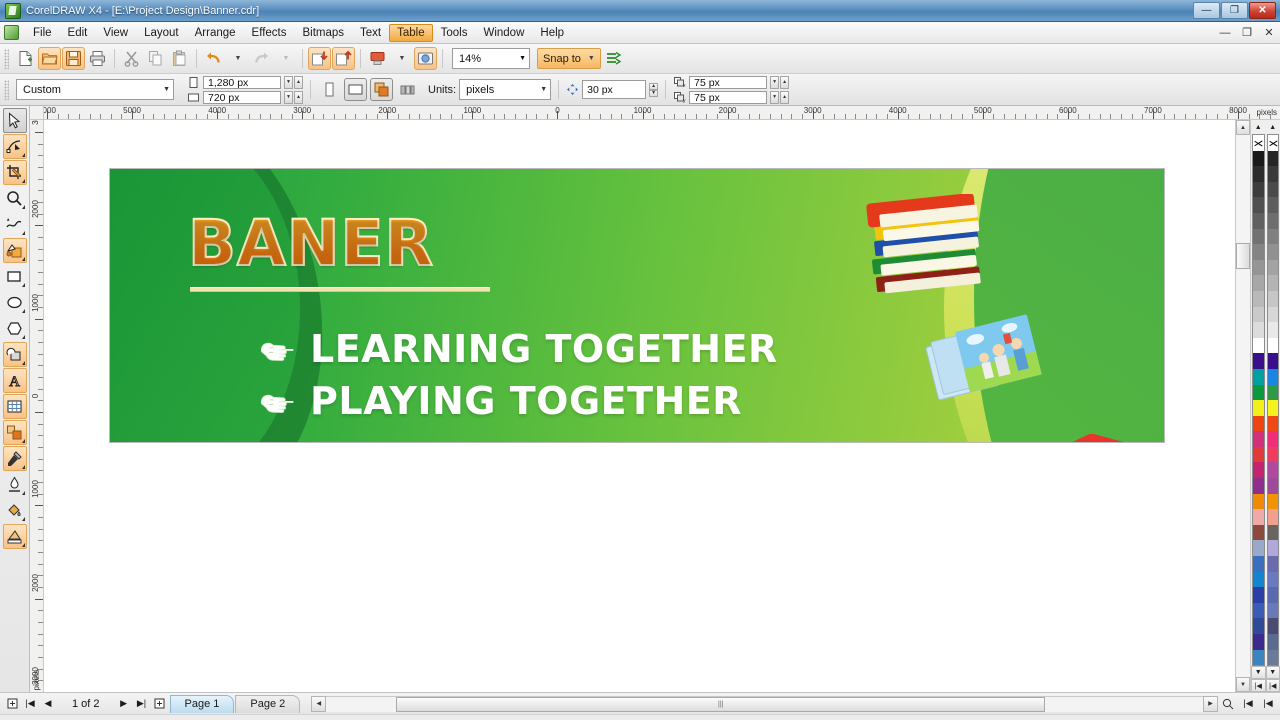 This screenshot has height=720, width=1280. Describe the element at coordinates (1268, 704) in the screenshot. I see `nav-right-icon: |◀` at that location.